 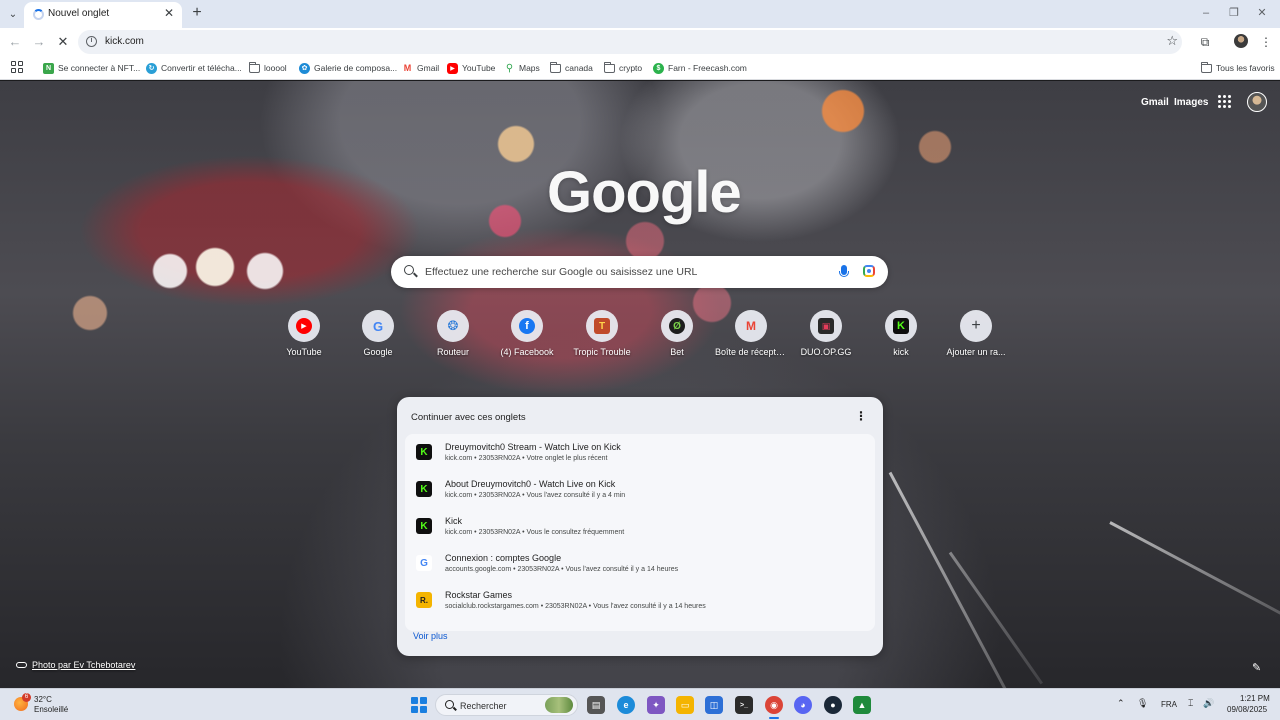 I want to click on bookmark-maps: ⚲ Maps, so click(x=522, y=68).